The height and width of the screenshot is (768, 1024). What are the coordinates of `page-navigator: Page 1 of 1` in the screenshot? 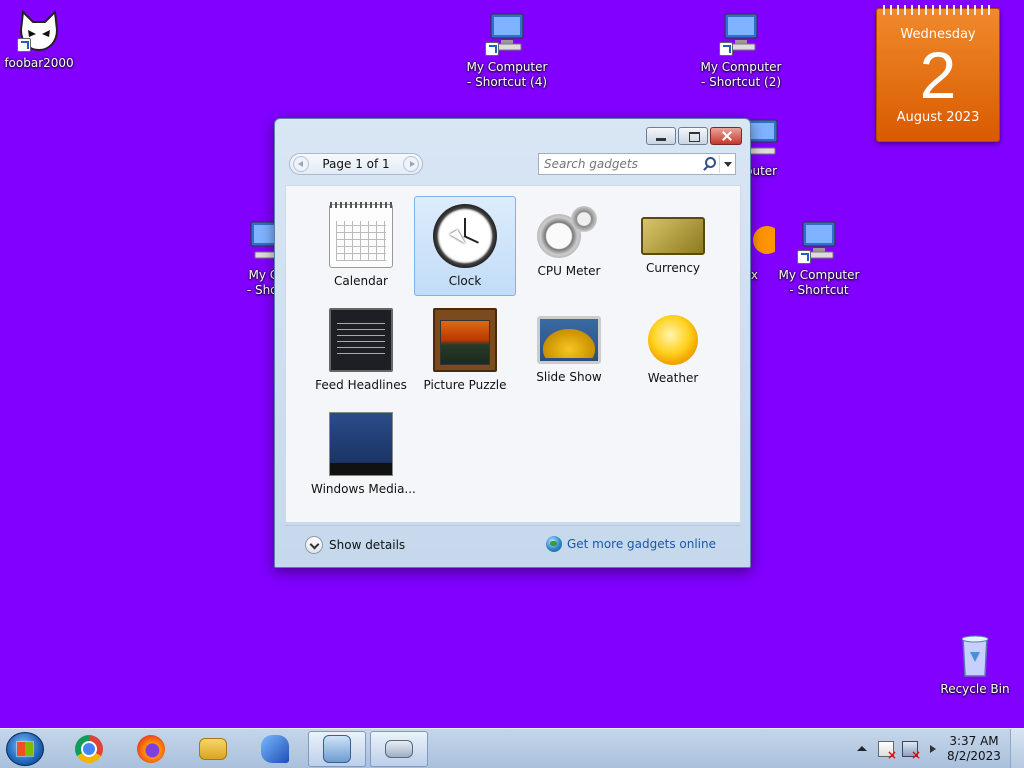 It's located at (356, 164).